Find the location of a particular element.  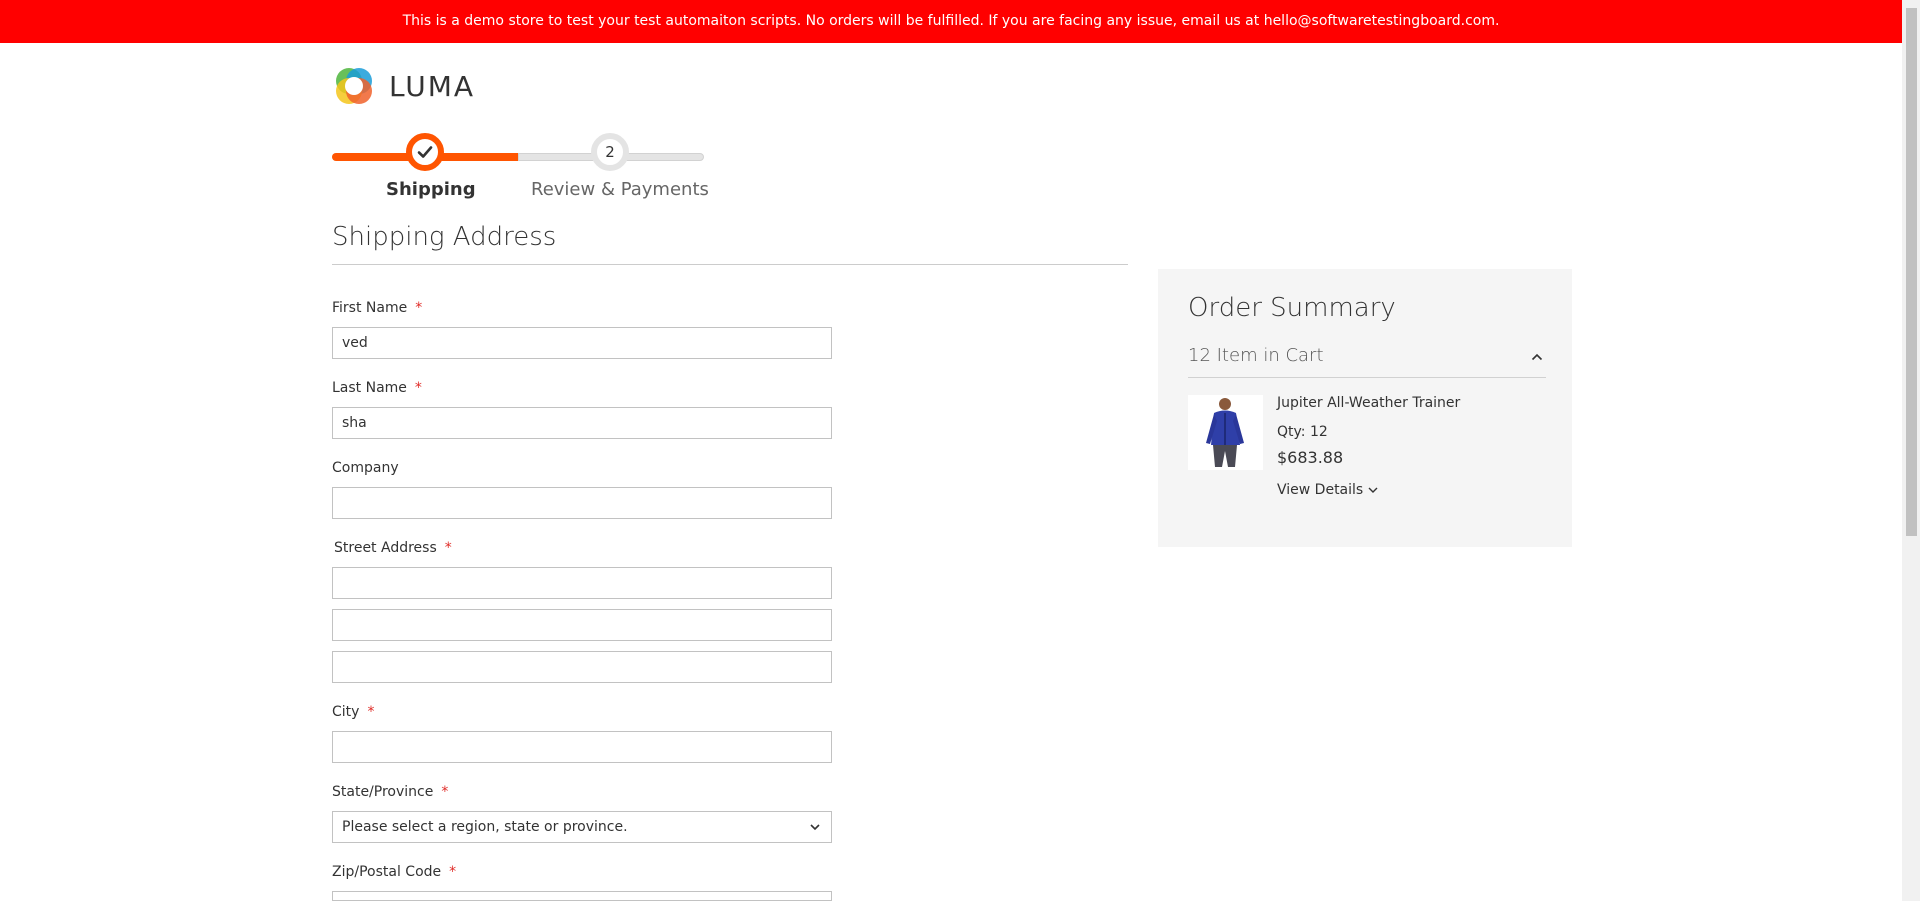

step-shipping-label: Shipping is located at coordinates (431, 189).